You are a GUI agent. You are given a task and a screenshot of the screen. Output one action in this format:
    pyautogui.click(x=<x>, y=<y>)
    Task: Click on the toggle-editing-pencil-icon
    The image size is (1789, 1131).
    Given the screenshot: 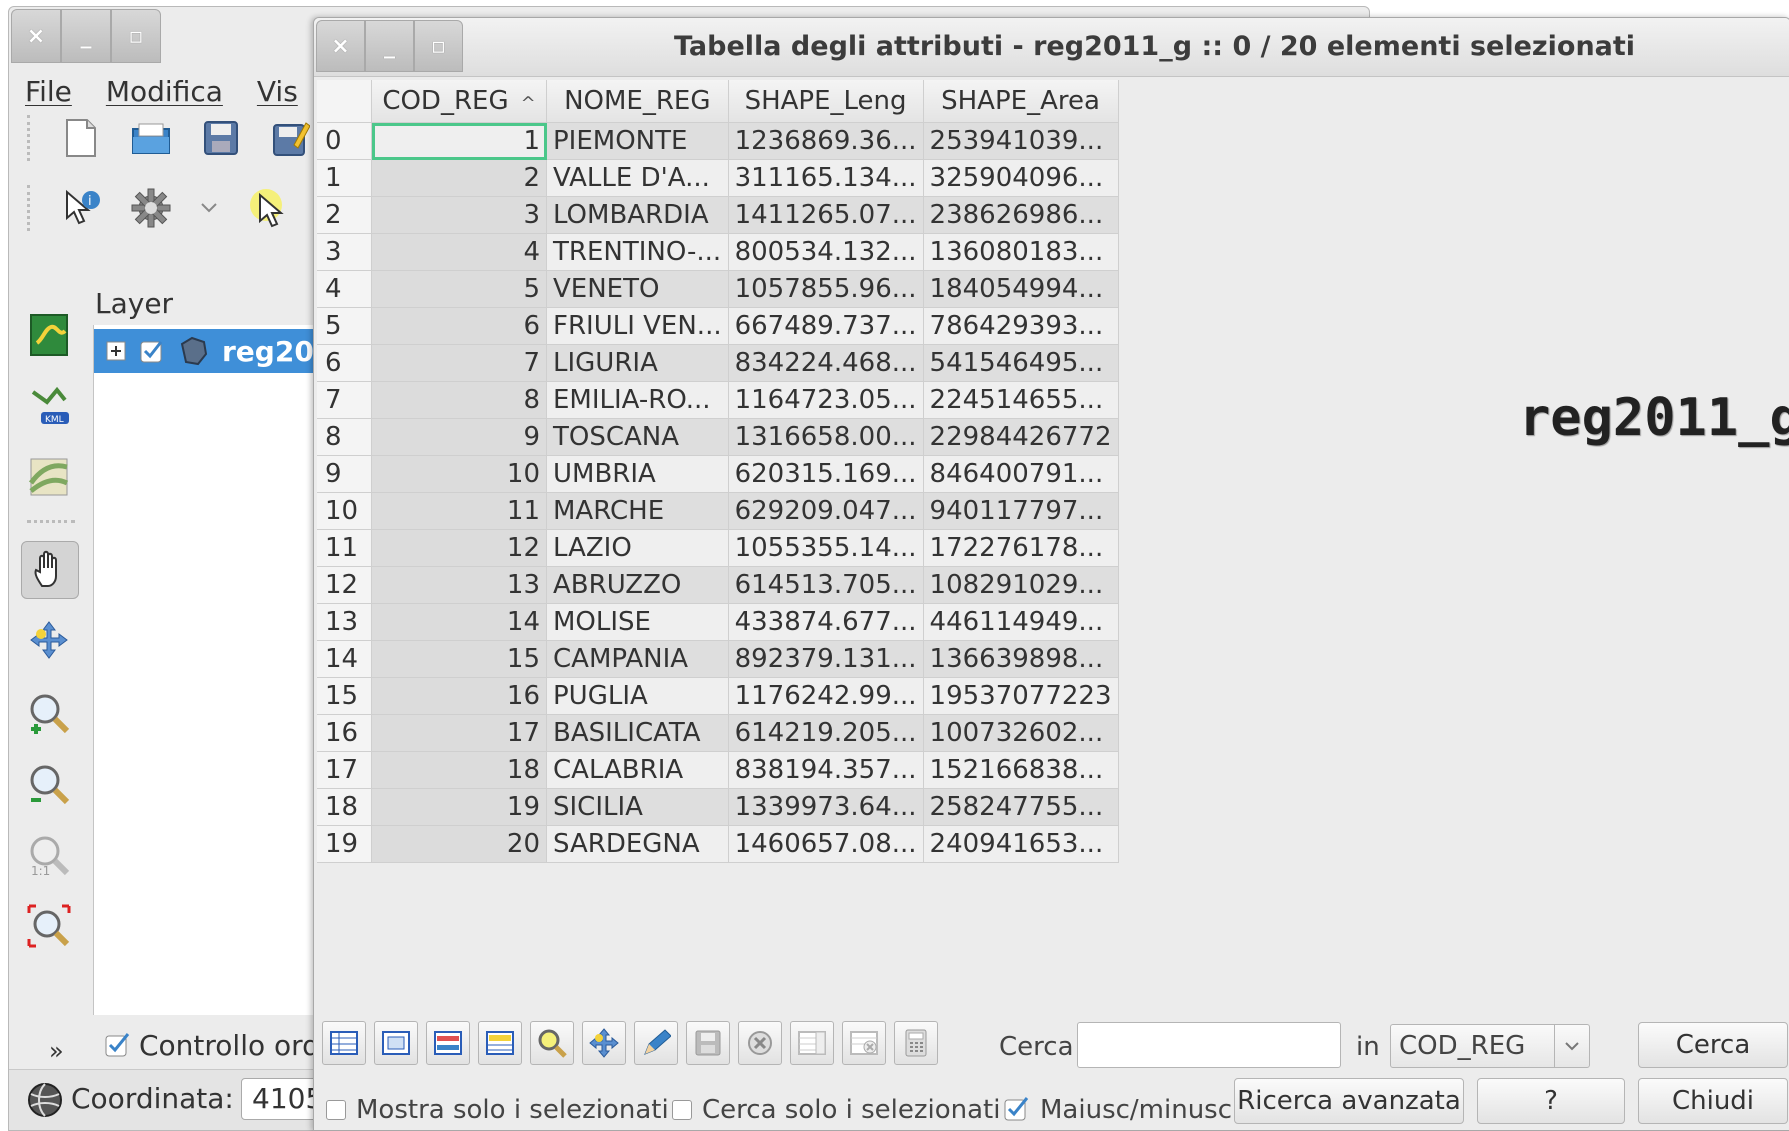 What is the action you would take?
    pyautogui.click(x=656, y=1043)
    